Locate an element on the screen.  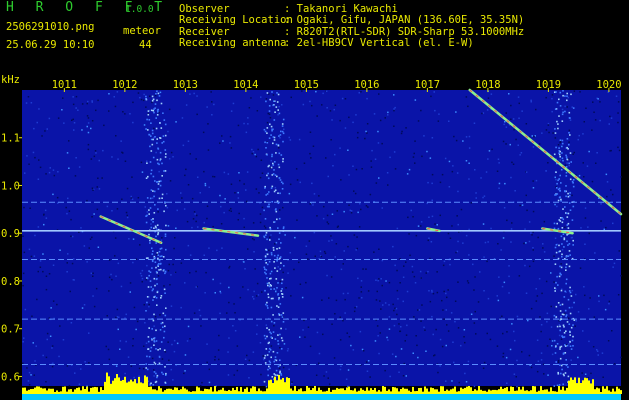
x-tick-label: 1014 is located at coordinates (245, 85).